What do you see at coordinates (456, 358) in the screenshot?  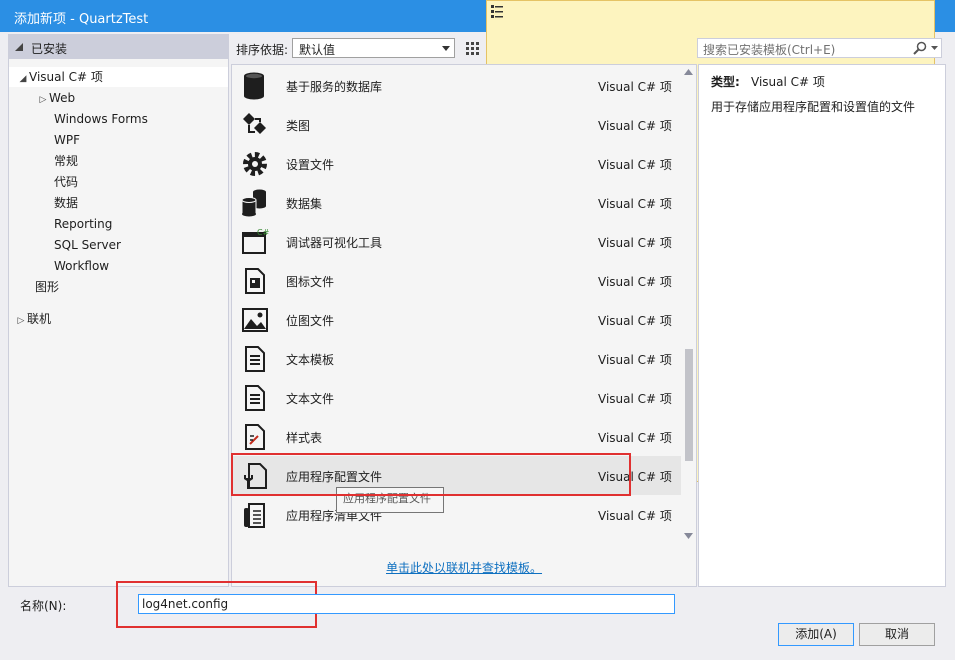 I see `template-row: 文本模板 Visual C# 项` at bounding box center [456, 358].